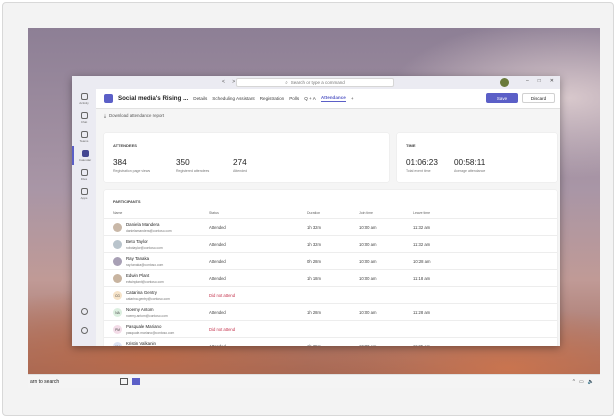  I want to click on rail-item-files: Files, so click(84, 174).